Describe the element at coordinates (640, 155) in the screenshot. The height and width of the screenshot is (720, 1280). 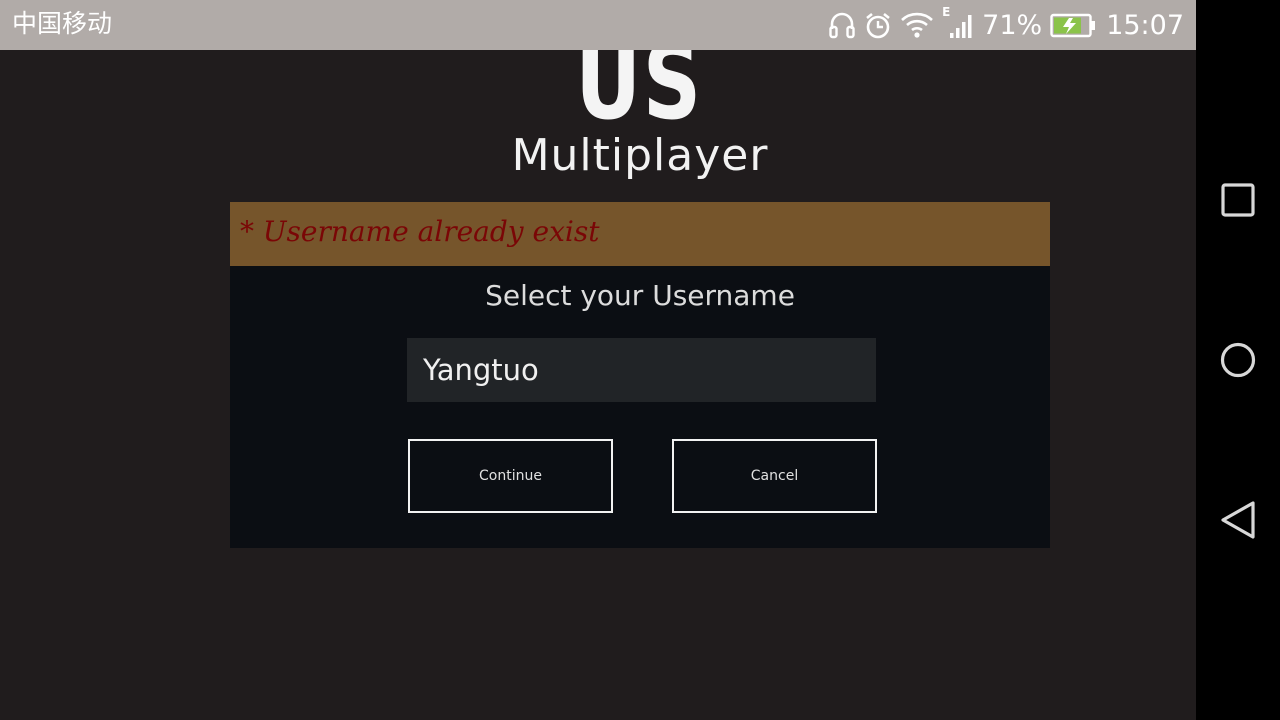
I see `game-subtitle: Multiplayer` at that location.